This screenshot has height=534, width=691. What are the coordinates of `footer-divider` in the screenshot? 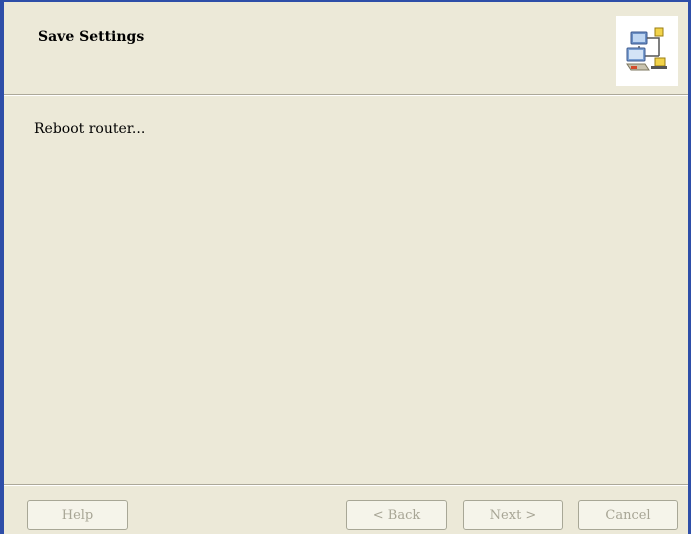 It's located at (346, 485).